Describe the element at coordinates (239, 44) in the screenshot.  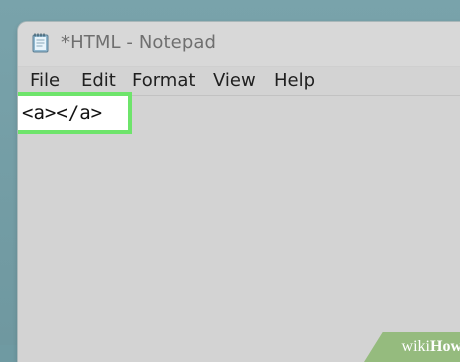
I see `window-titlebar: *HTML - Notepad` at that location.